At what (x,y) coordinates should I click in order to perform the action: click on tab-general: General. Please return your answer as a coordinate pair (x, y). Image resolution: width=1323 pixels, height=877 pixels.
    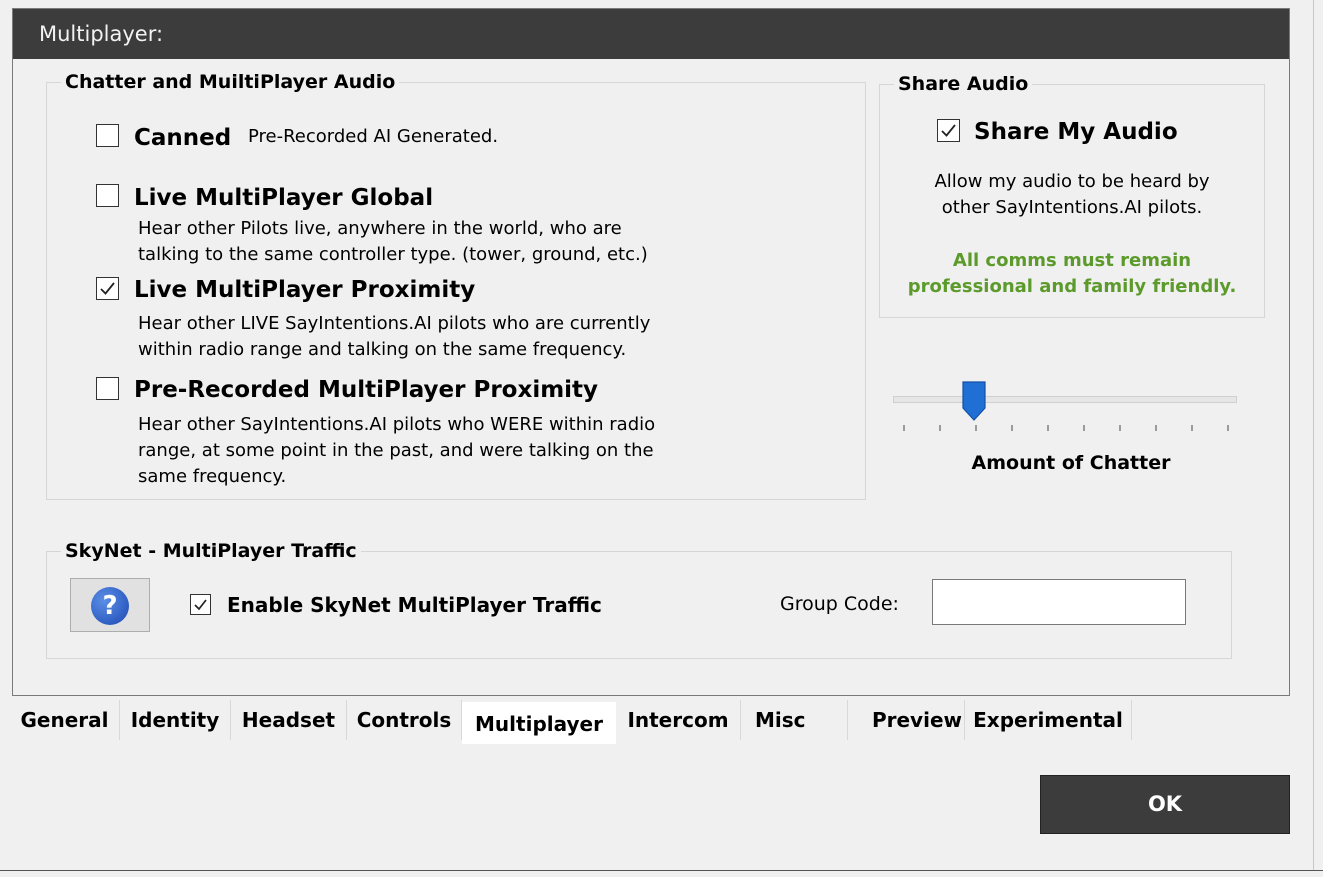
    Looking at the image, I should click on (65, 720).